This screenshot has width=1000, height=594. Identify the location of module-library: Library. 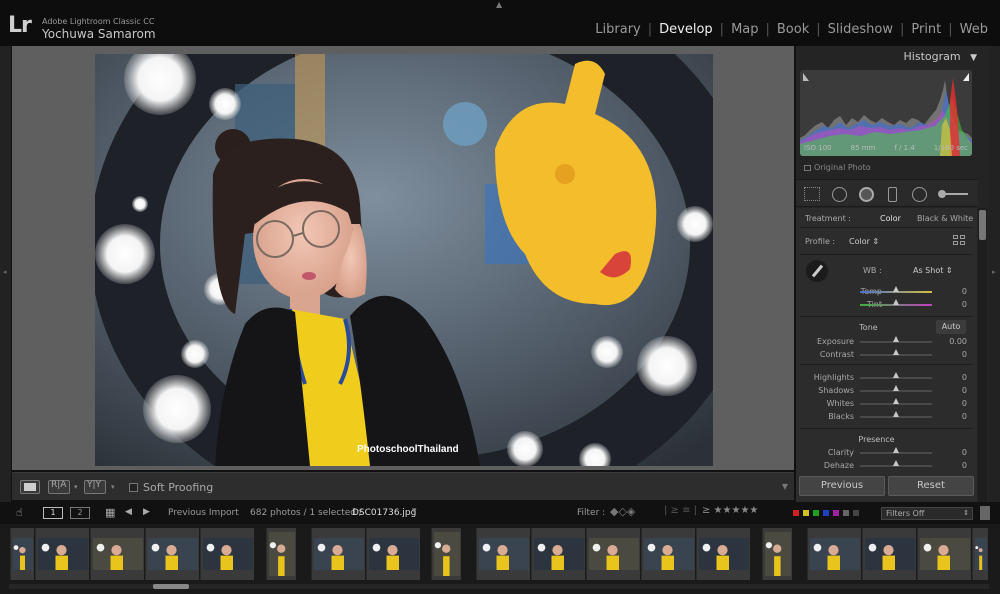
(617, 29).